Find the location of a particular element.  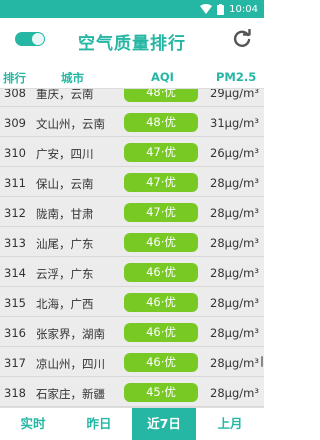

tab-bar: 实时 昨日 近7日 上月 is located at coordinates (132, 423).